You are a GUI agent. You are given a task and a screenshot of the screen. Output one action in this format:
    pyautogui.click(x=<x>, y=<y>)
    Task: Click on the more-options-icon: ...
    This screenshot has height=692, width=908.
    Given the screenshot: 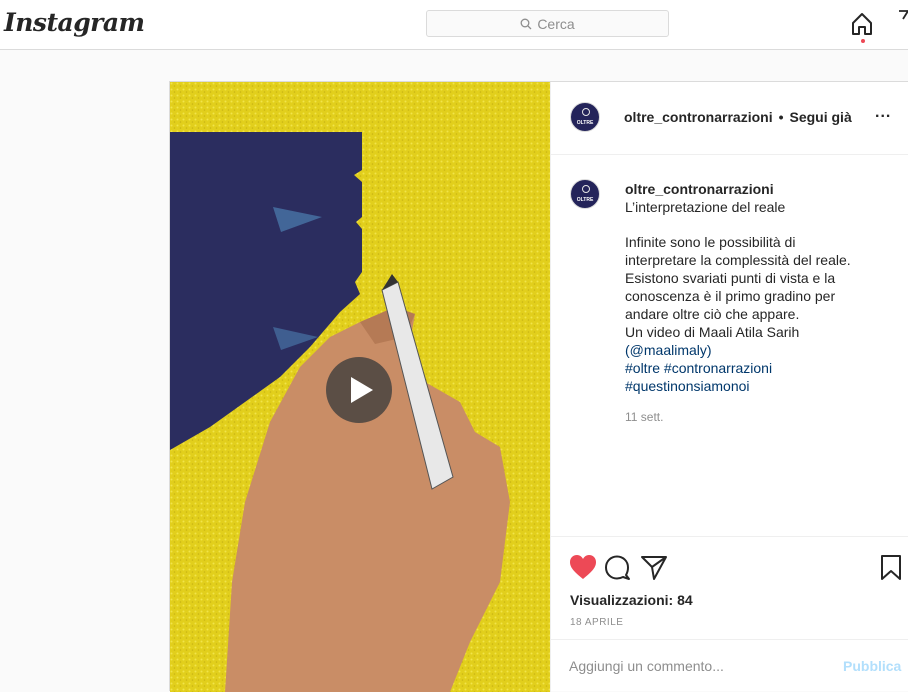 What is the action you would take?
    pyautogui.click(x=883, y=113)
    